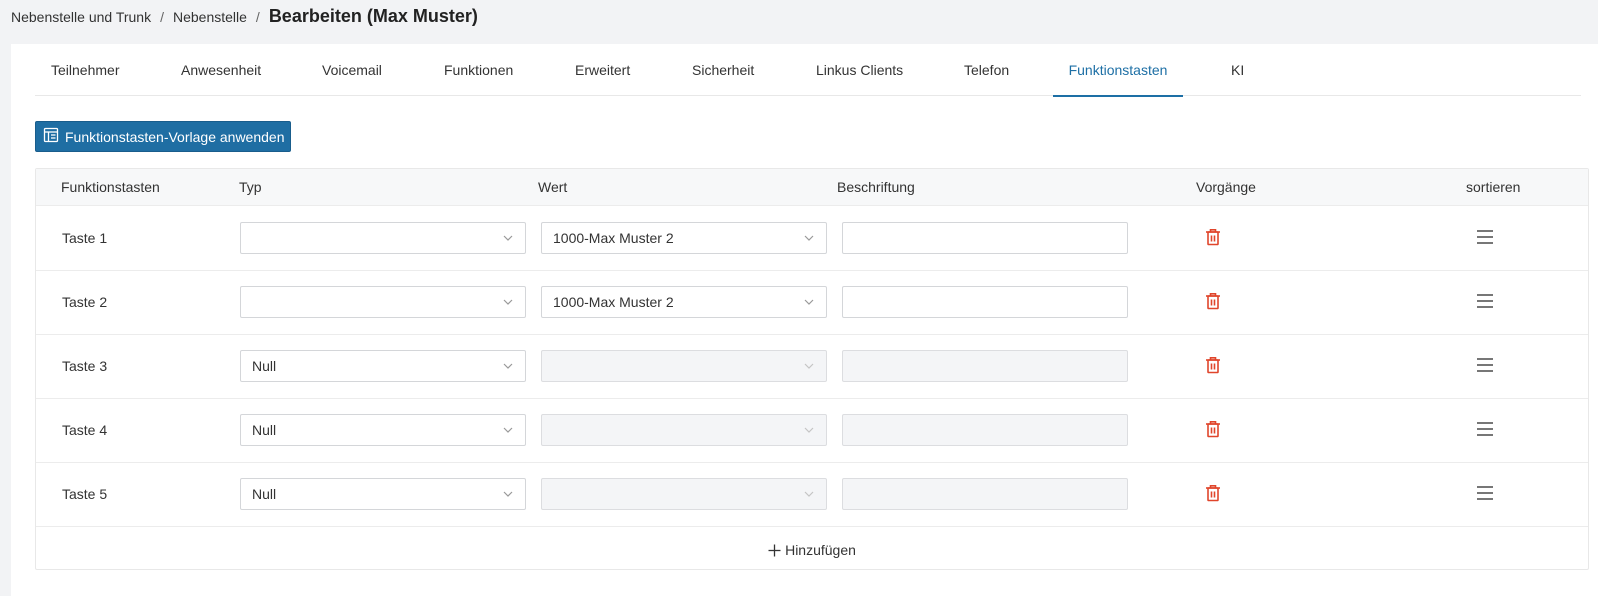 Image resolution: width=1598 pixels, height=596 pixels. What do you see at coordinates (1226, 187) in the screenshot?
I see `header-vorgaenge: Vorgänge` at bounding box center [1226, 187].